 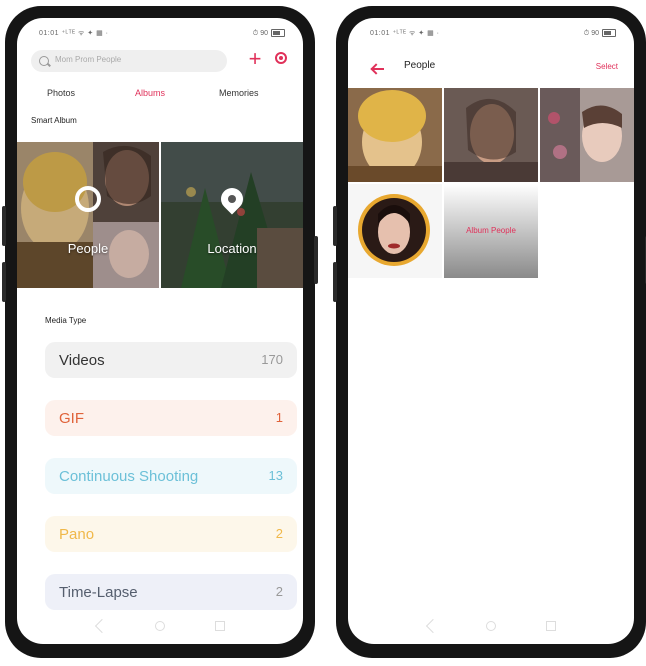 I want to click on media-label: Pano, so click(x=77, y=534).